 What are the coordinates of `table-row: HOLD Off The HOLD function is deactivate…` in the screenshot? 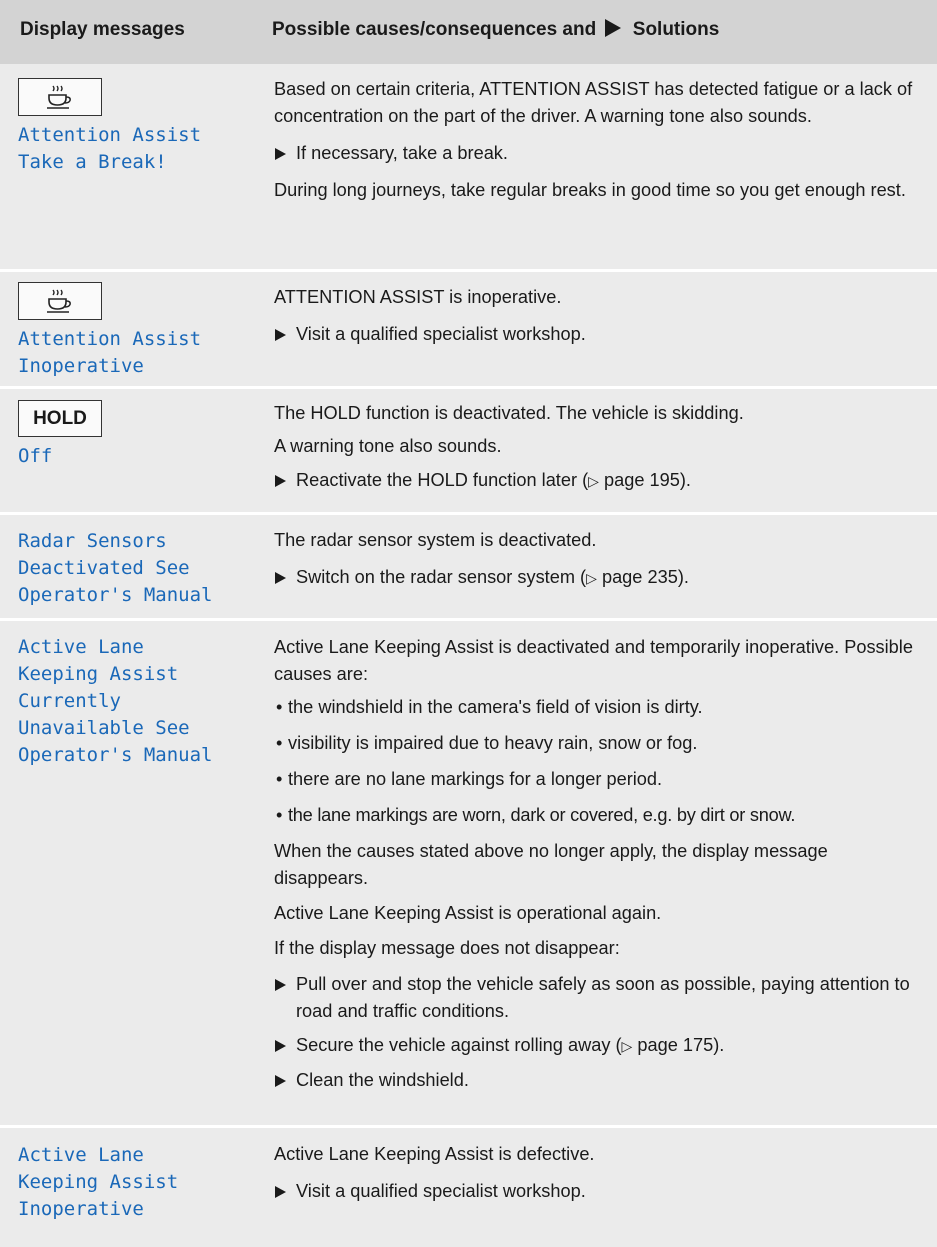 It's located at (468, 450).